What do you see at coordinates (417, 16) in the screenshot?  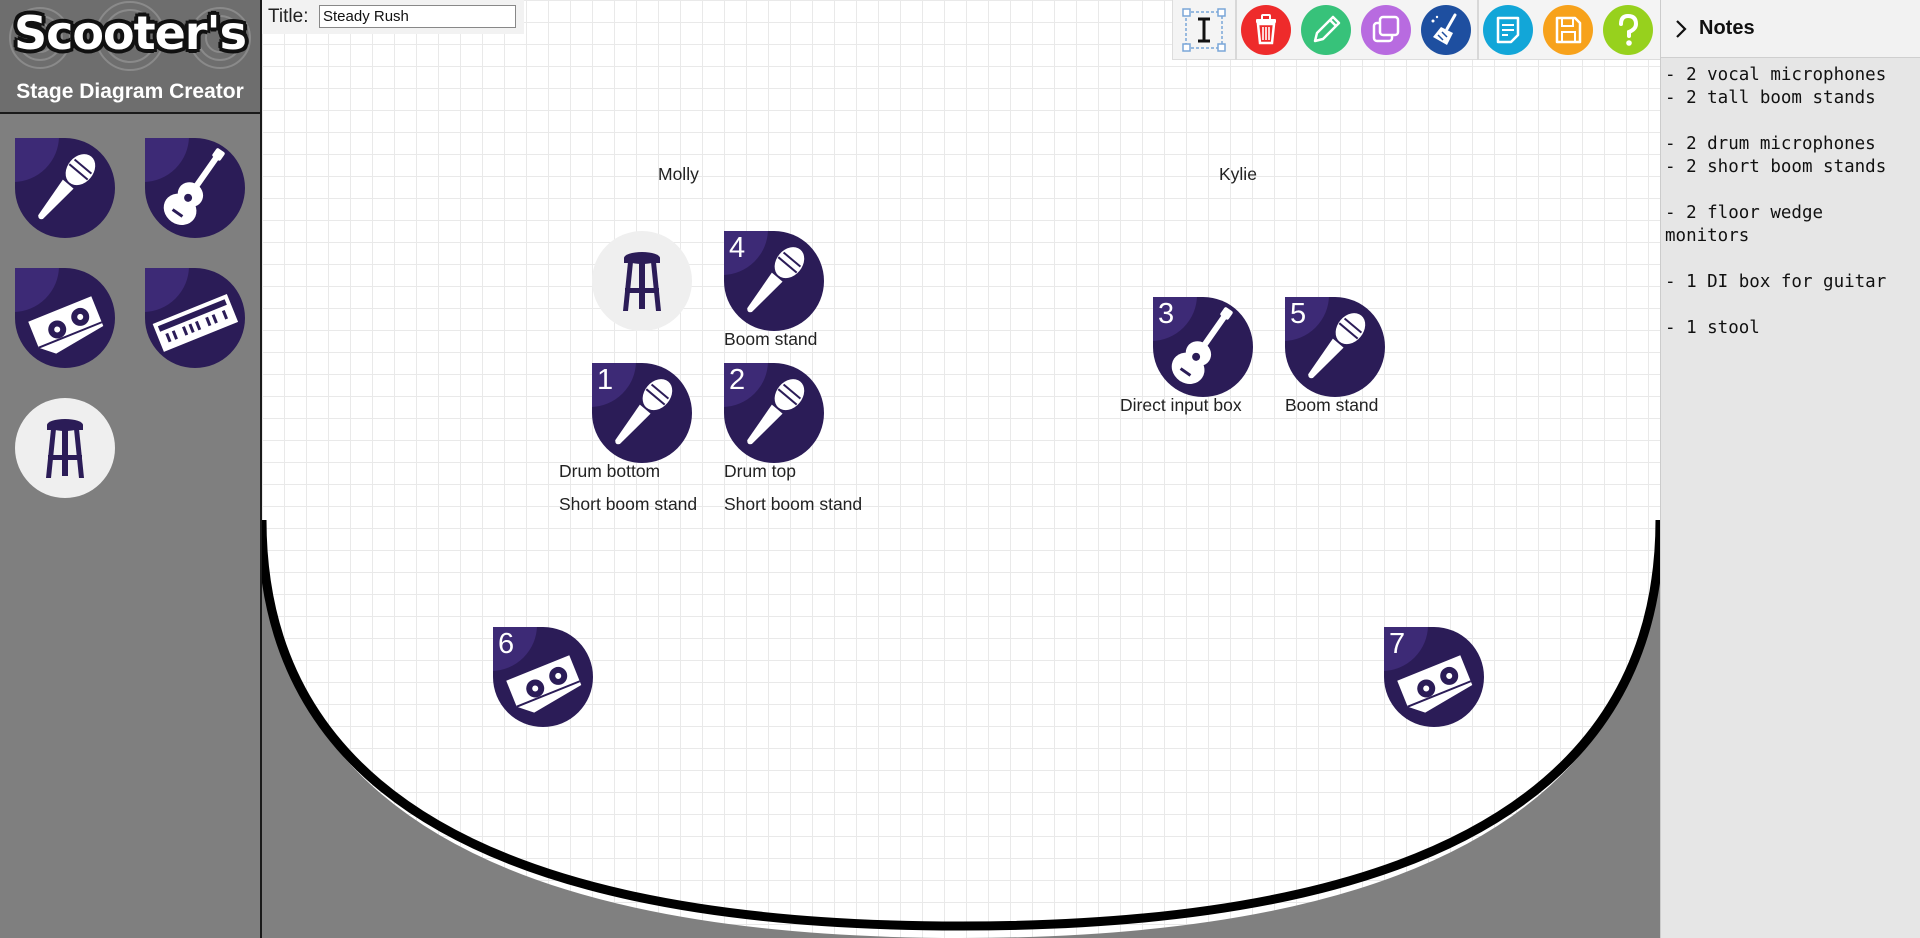 I see `title-input` at bounding box center [417, 16].